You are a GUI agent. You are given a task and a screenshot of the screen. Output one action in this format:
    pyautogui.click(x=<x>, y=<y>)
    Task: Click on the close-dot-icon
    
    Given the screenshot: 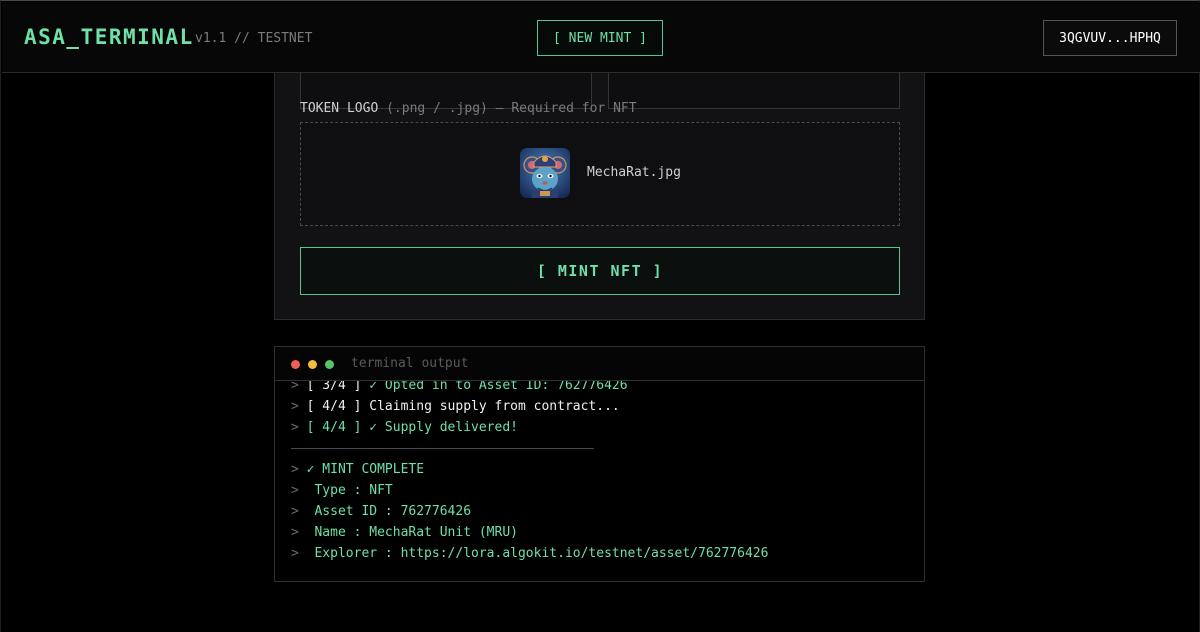 What is the action you would take?
    pyautogui.click(x=295, y=364)
    